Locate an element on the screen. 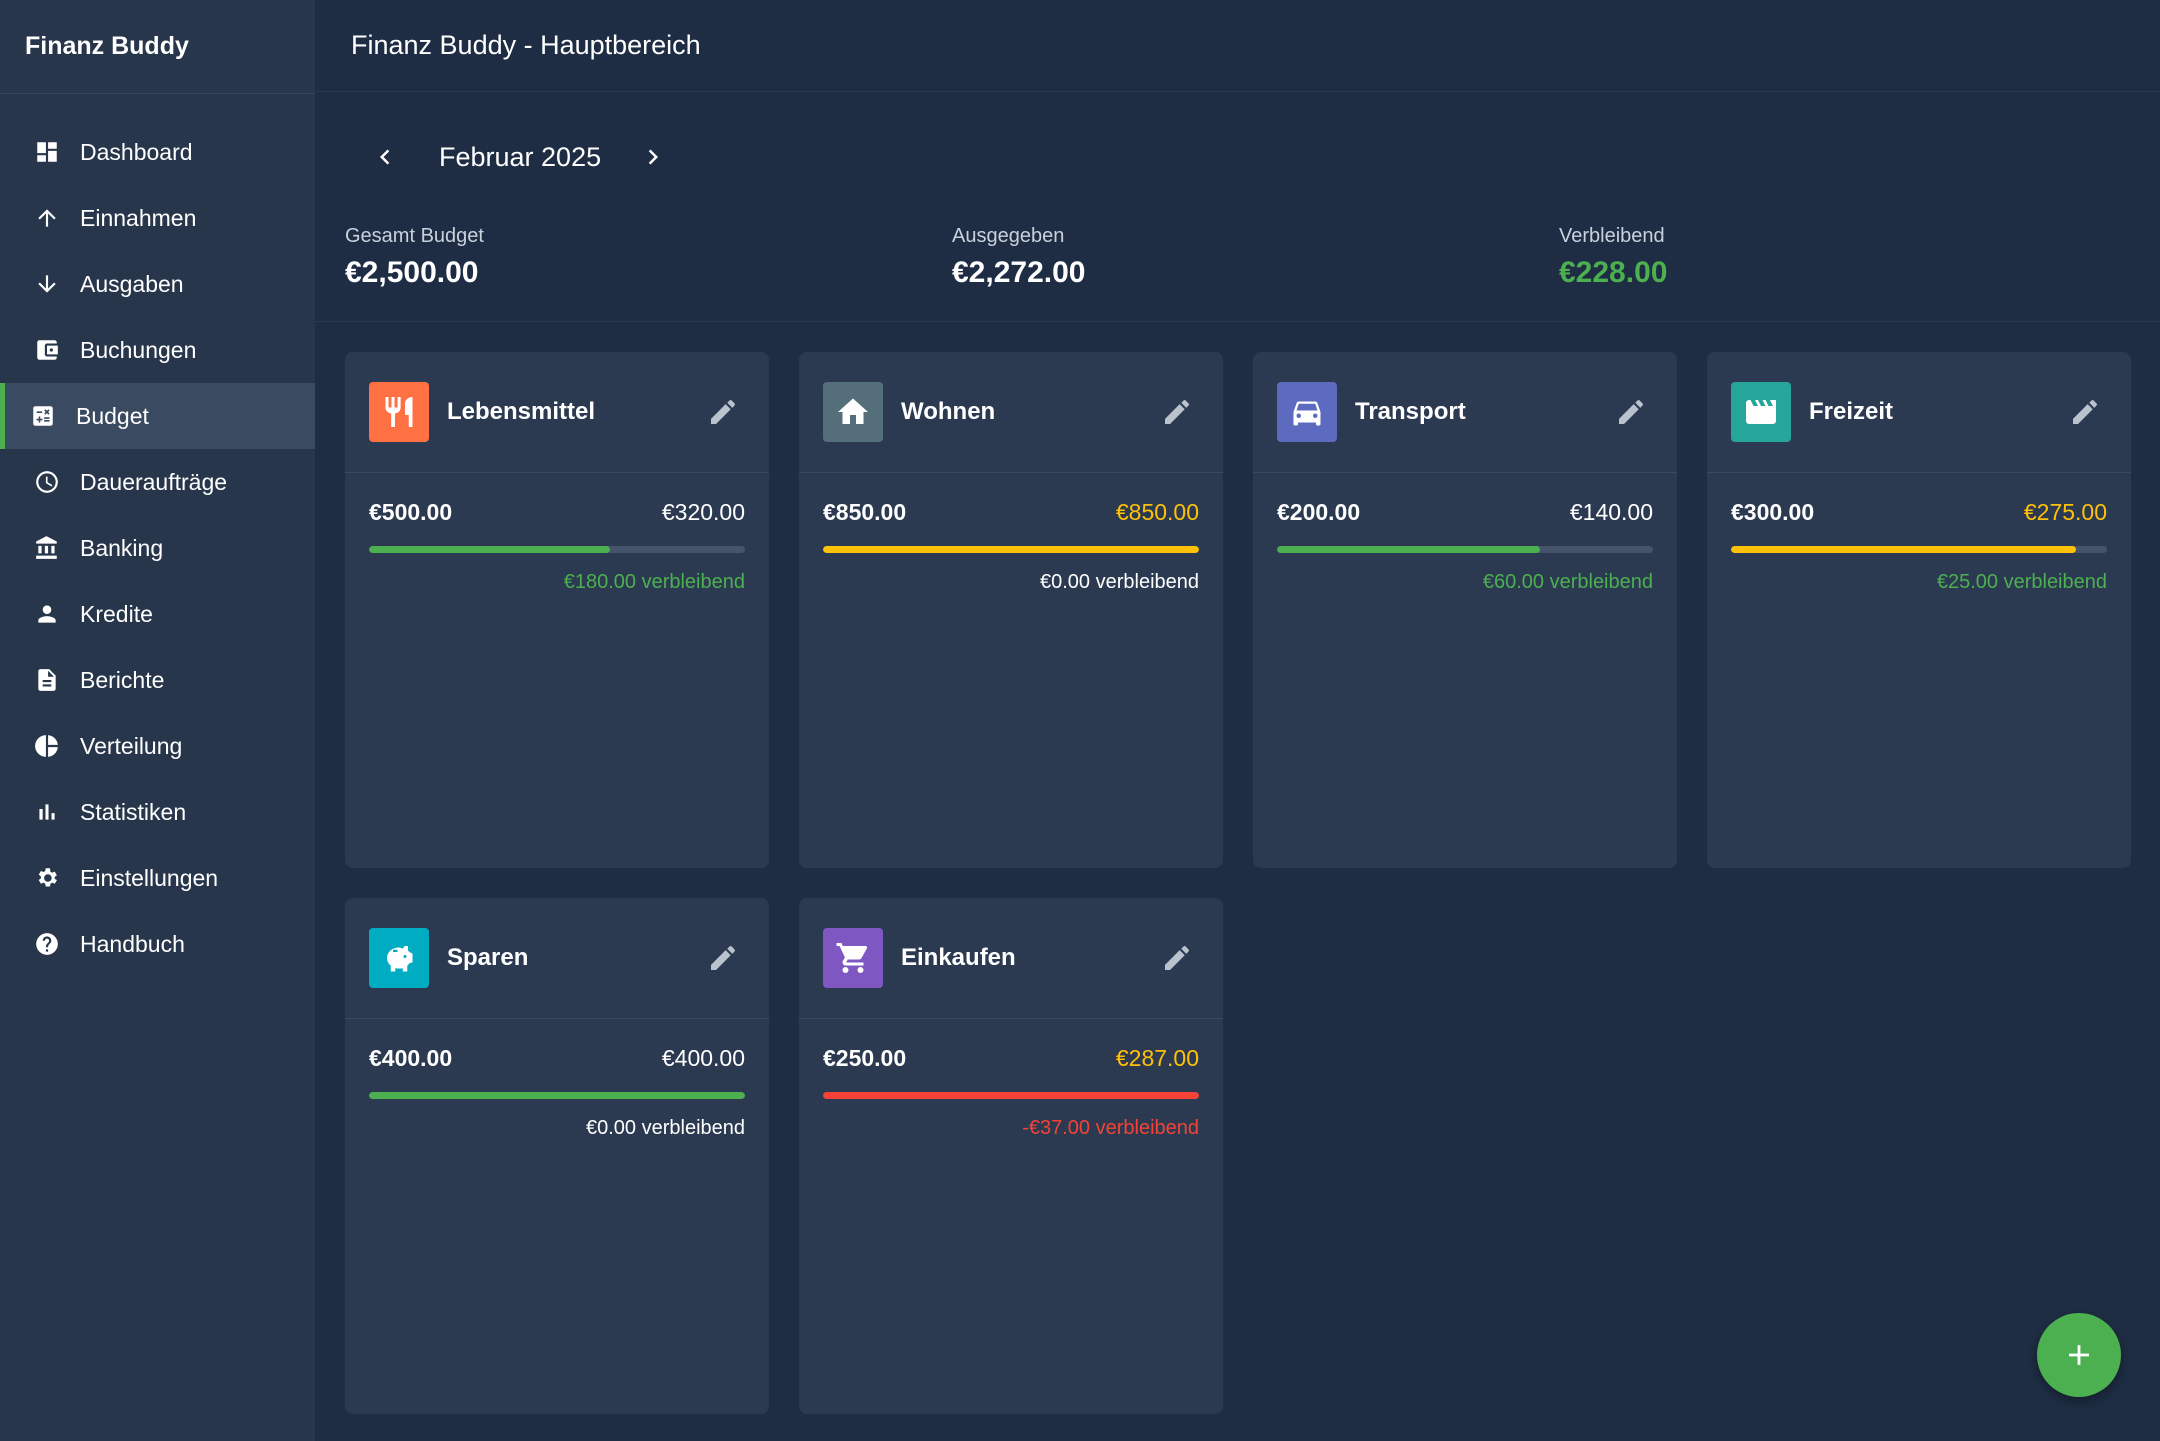 The width and height of the screenshot is (2160, 1441). remaining-amount: €180.00 verbleibend is located at coordinates (654, 582).